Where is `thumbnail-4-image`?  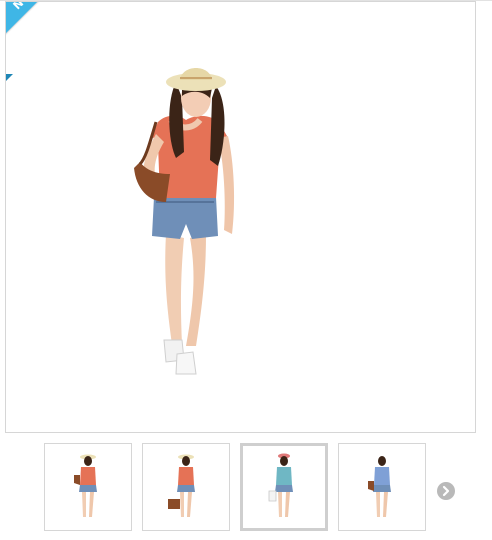
thumbnail-4-image is located at coordinates (379, 486).